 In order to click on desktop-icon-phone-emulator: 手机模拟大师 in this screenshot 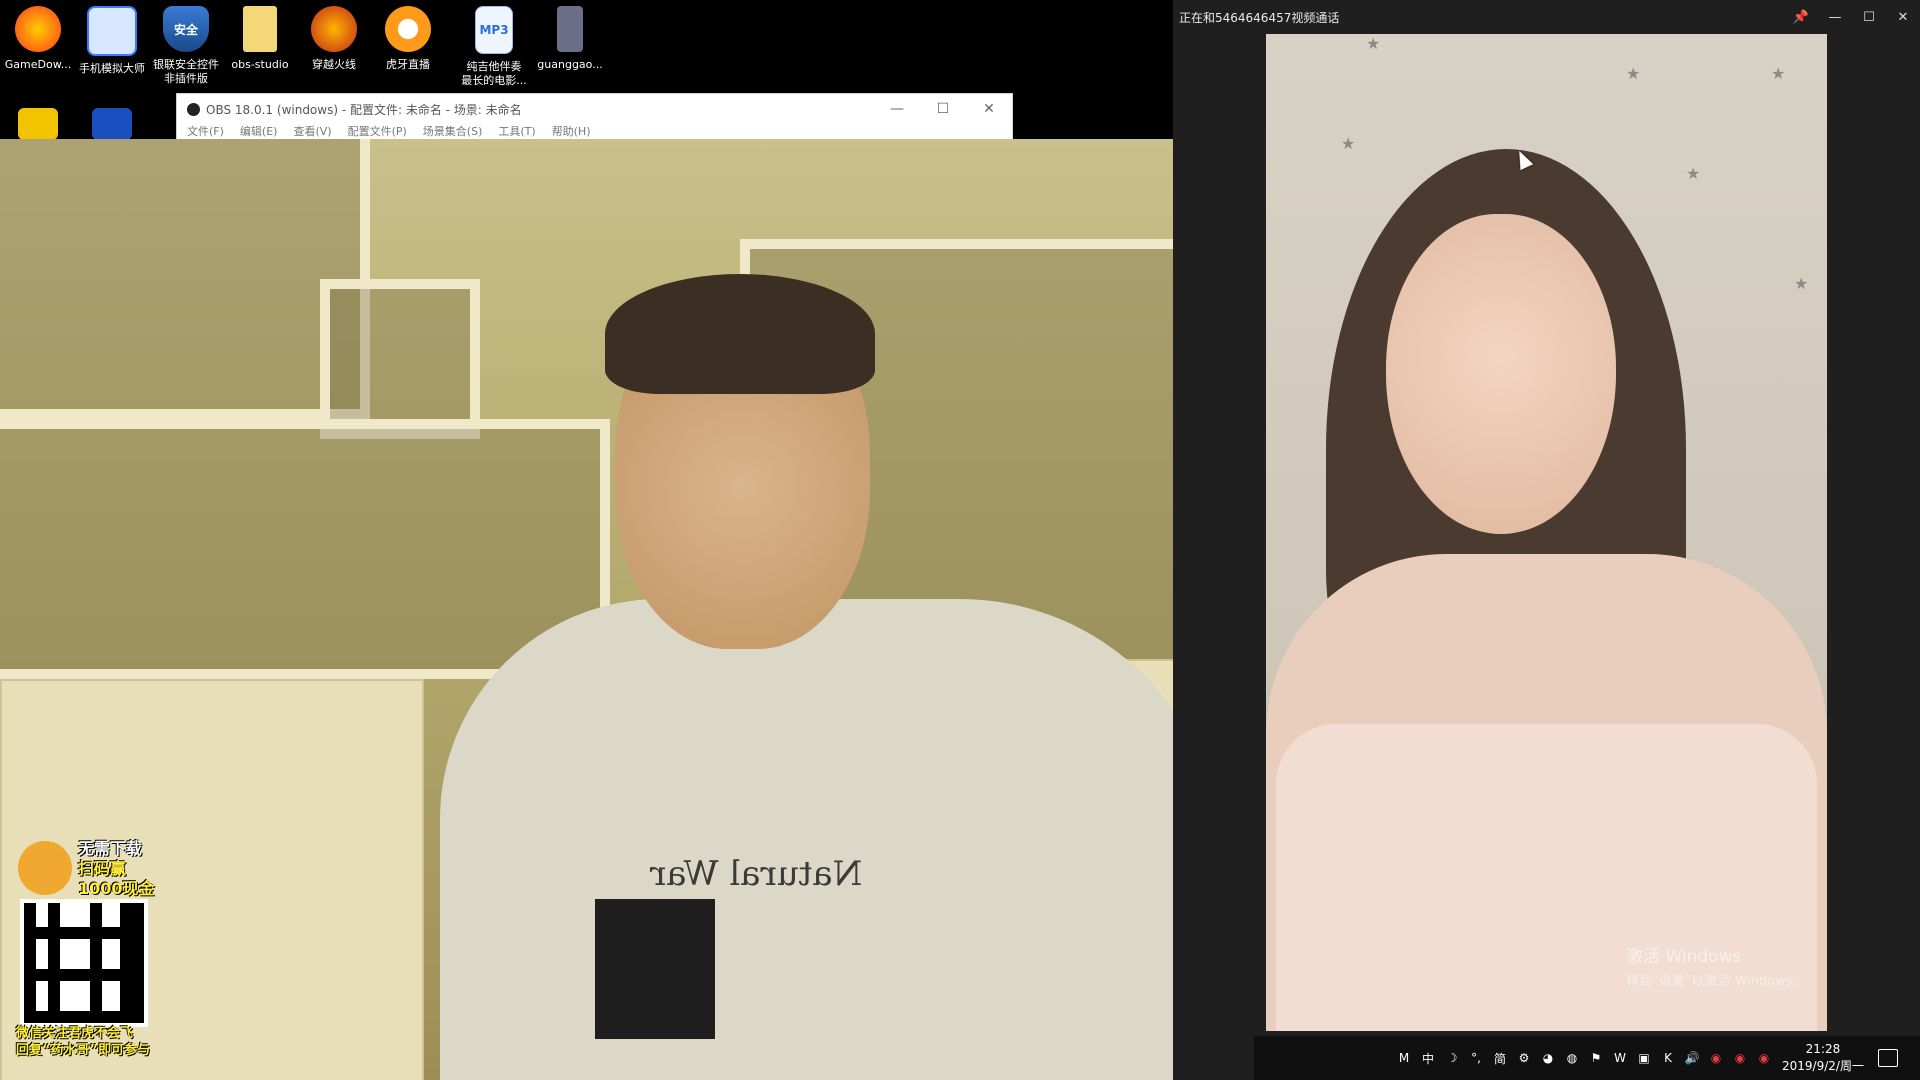, I will do `click(112, 41)`.